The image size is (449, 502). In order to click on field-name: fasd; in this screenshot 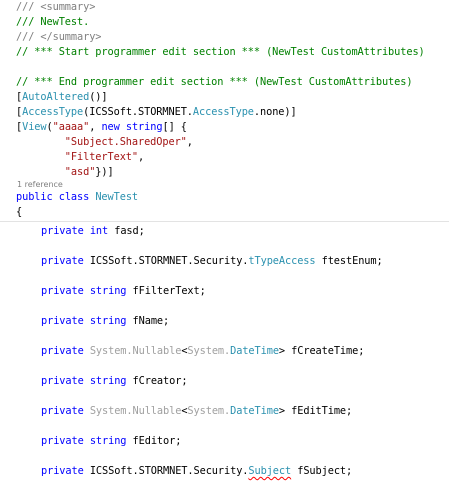, I will do `click(129, 231)`.